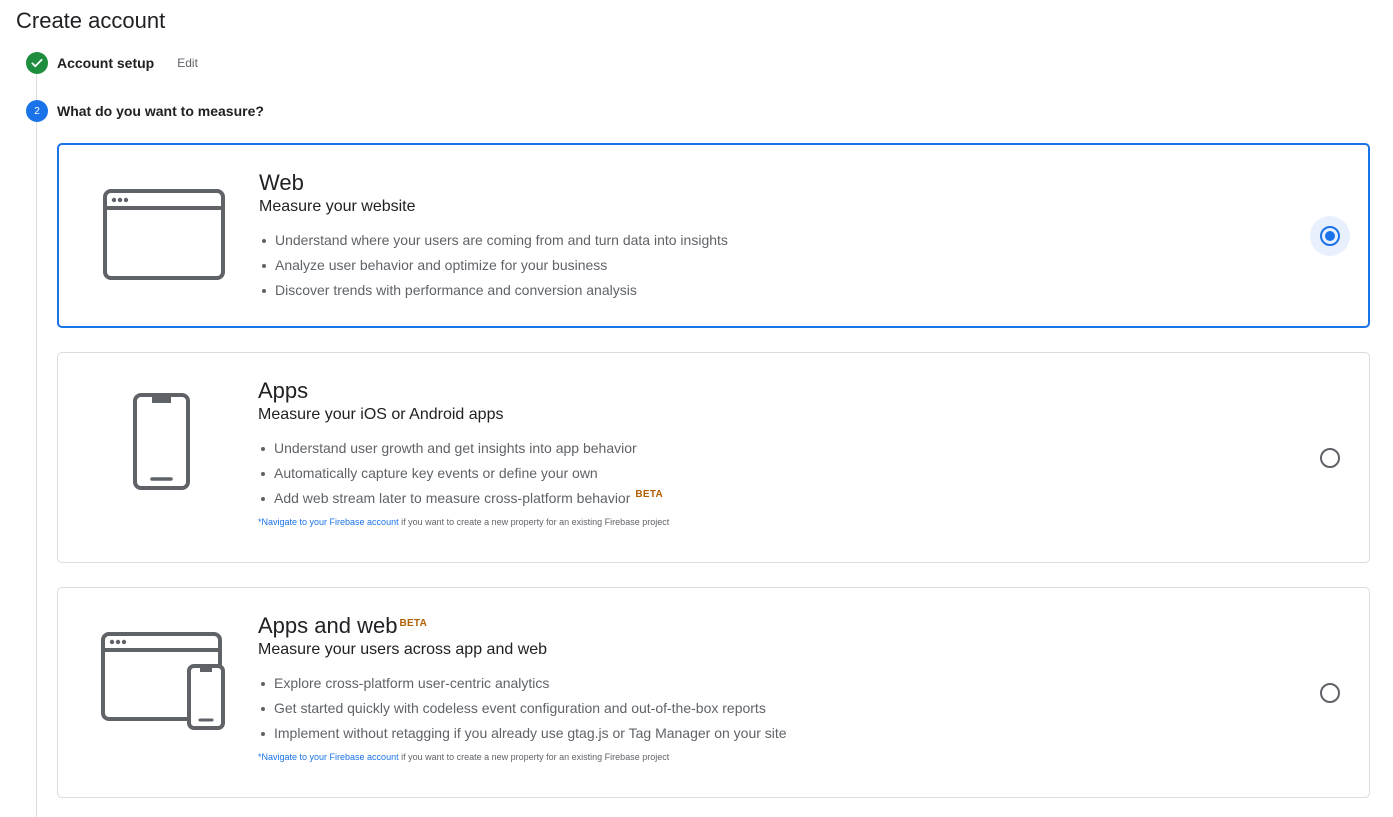  I want to click on smartphone-icon, so click(162, 444).